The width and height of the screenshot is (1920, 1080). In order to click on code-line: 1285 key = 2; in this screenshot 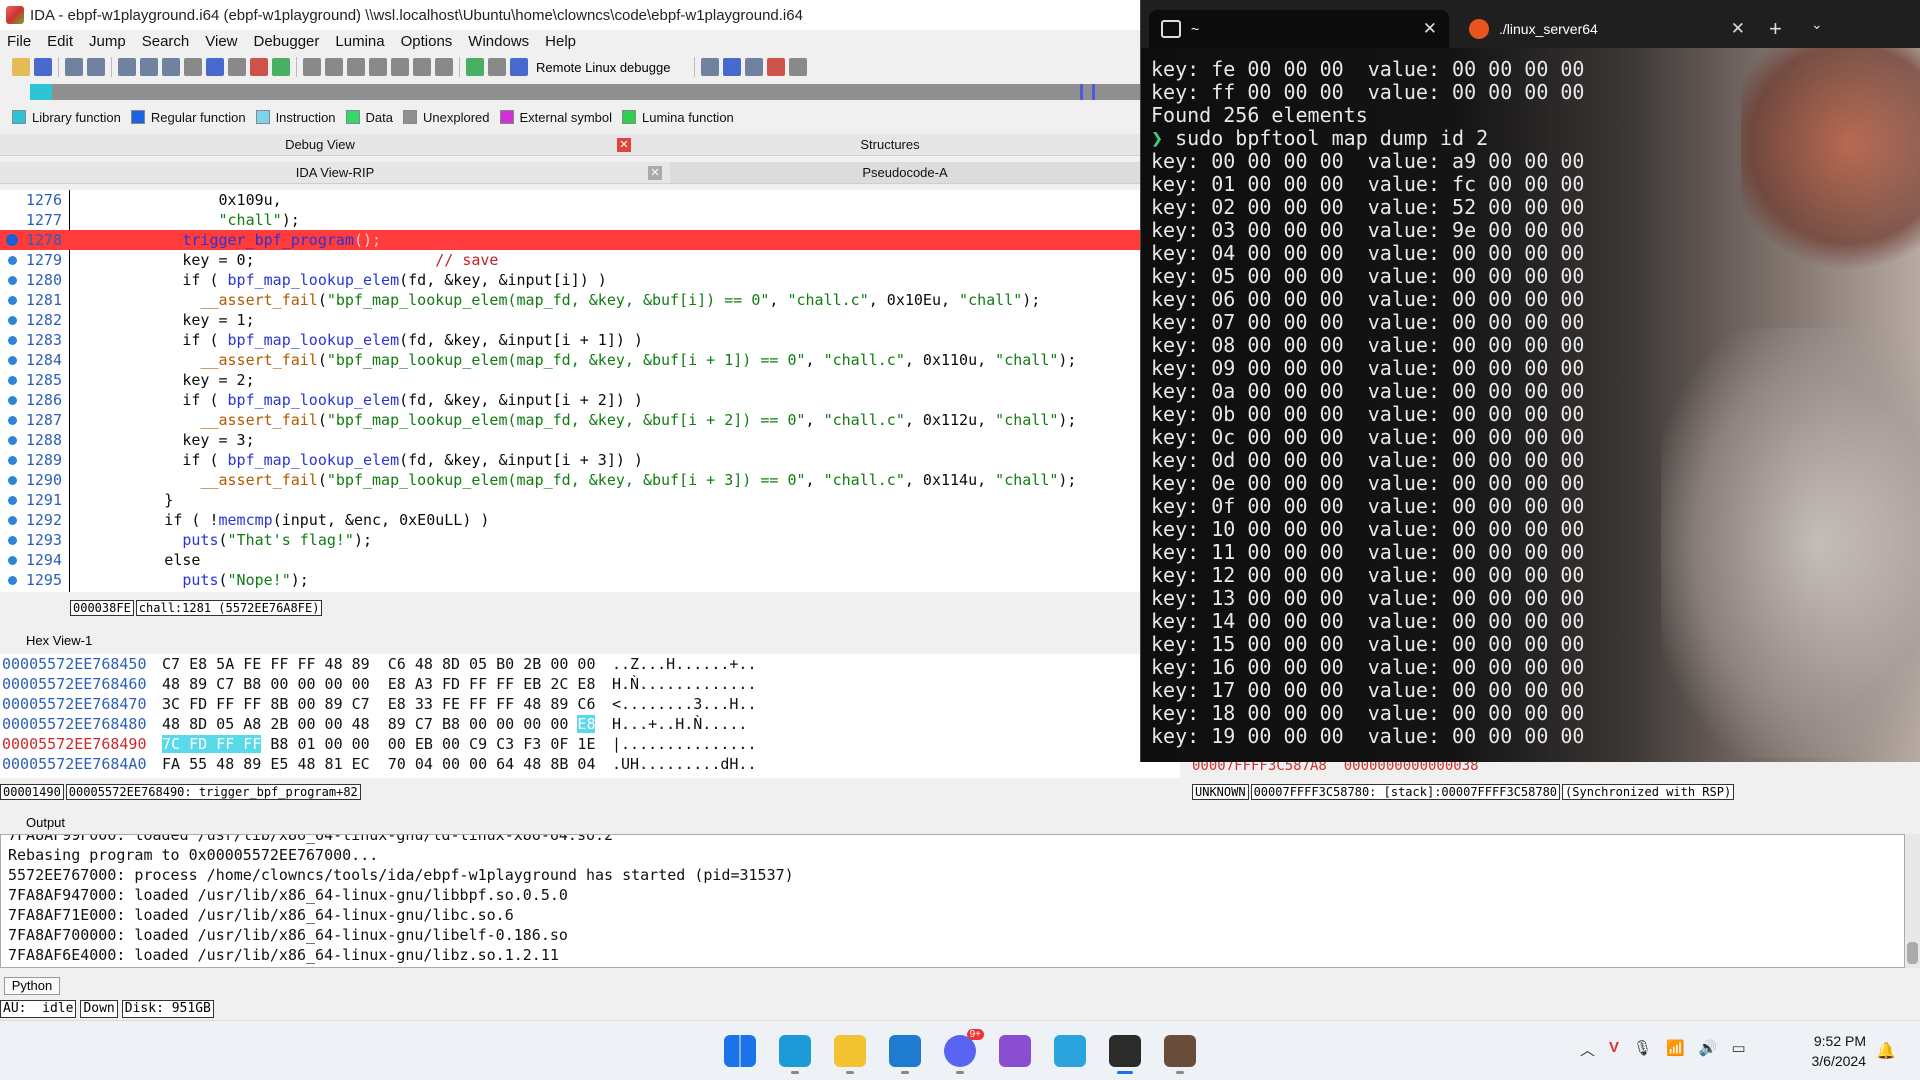, I will do `click(570, 380)`.